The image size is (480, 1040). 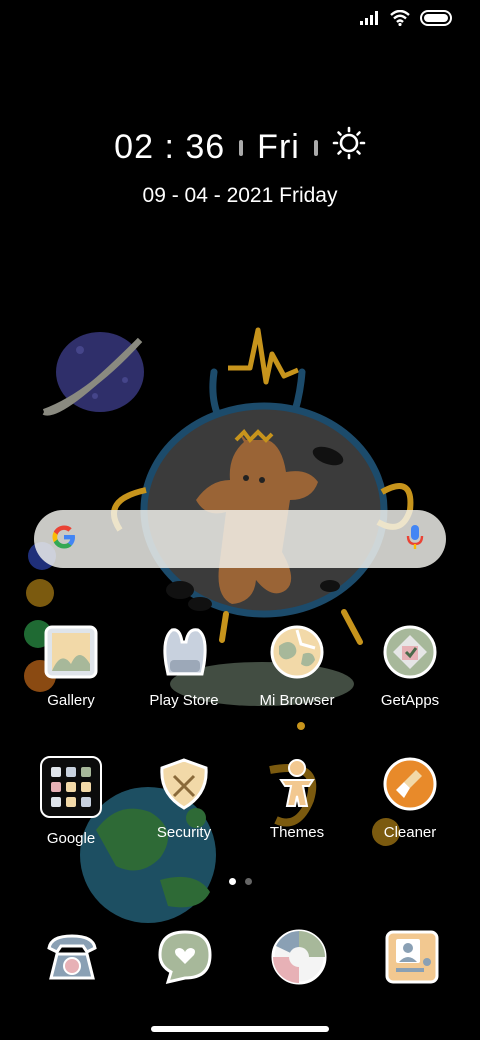 What do you see at coordinates (184, 832) in the screenshot?
I see `app-label: Security` at bounding box center [184, 832].